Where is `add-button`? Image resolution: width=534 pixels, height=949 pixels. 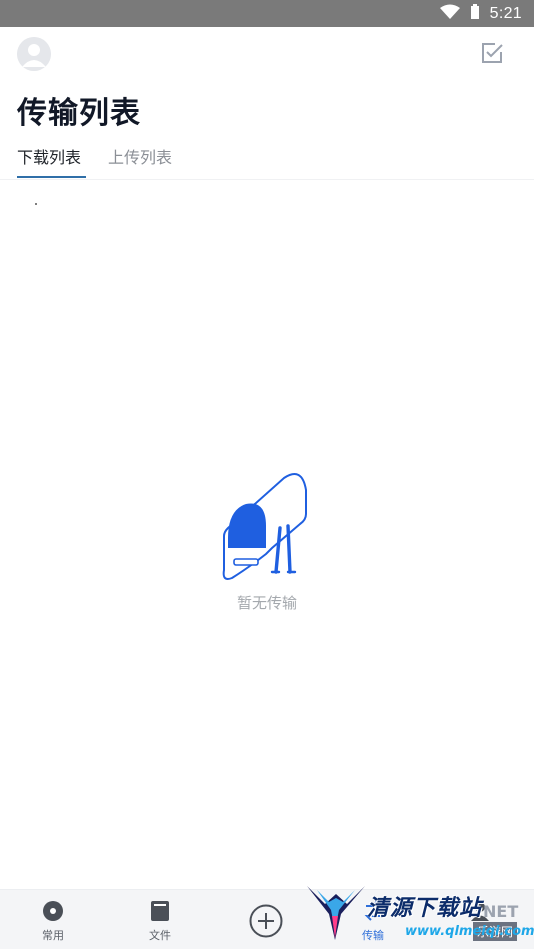 add-button is located at coordinates (266, 919).